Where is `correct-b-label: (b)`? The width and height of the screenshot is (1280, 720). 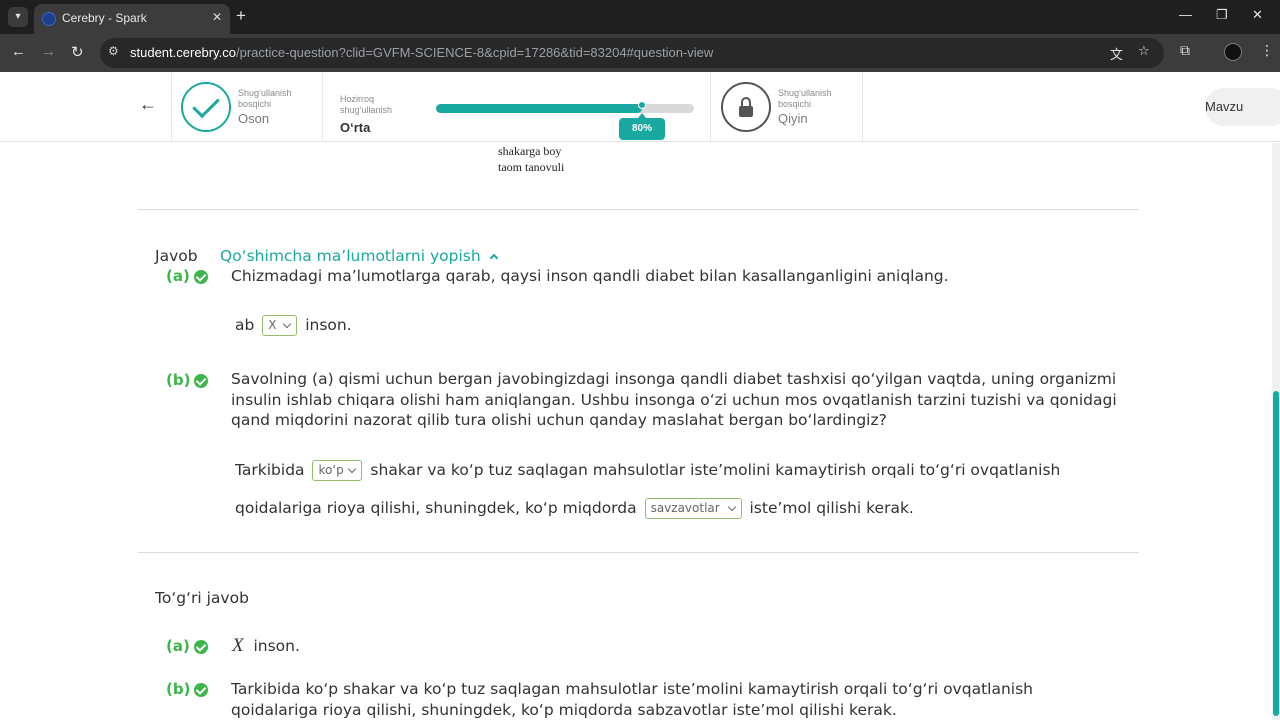
correct-b-label: (b) is located at coordinates (178, 689).